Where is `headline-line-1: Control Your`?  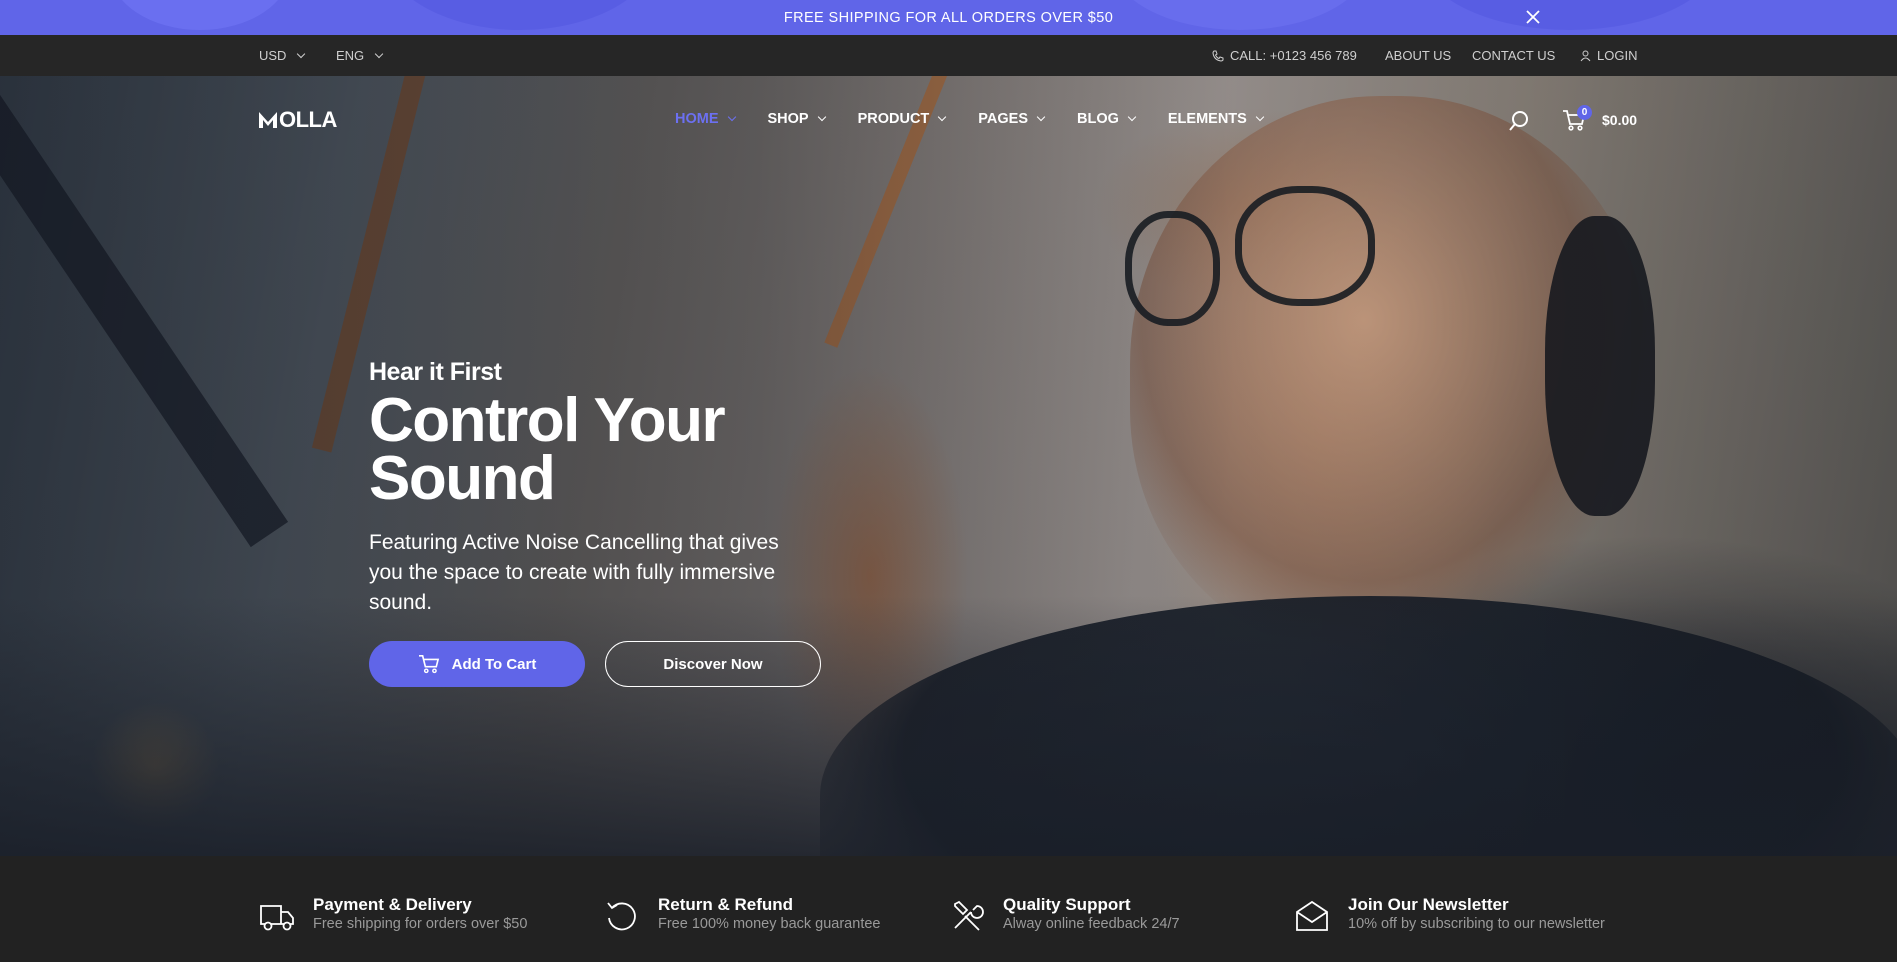 headline-line-1: Control Your is located at coordinates (547, 420).